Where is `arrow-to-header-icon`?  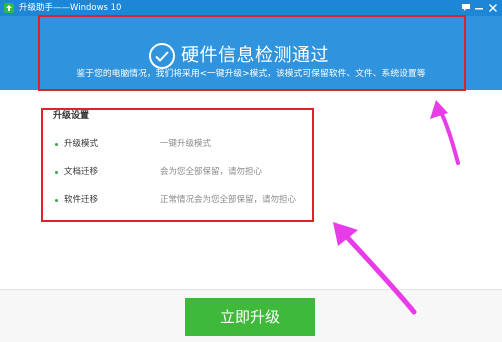
arrow-to-header-icon is located at coordinates (445, 132).